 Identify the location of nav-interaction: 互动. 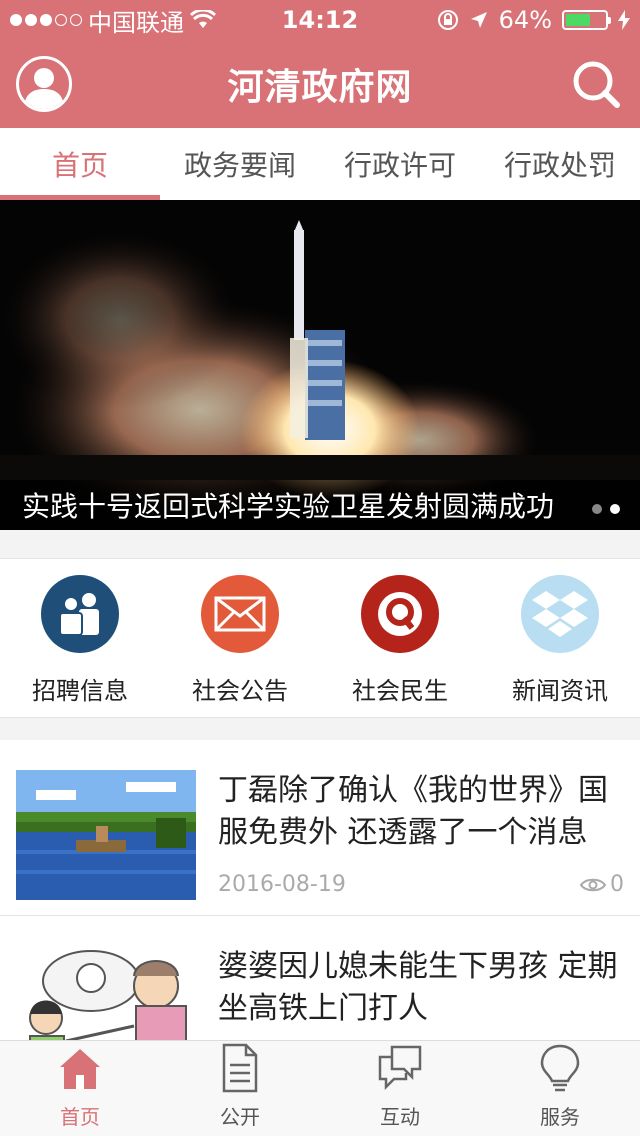
(400, 1088).